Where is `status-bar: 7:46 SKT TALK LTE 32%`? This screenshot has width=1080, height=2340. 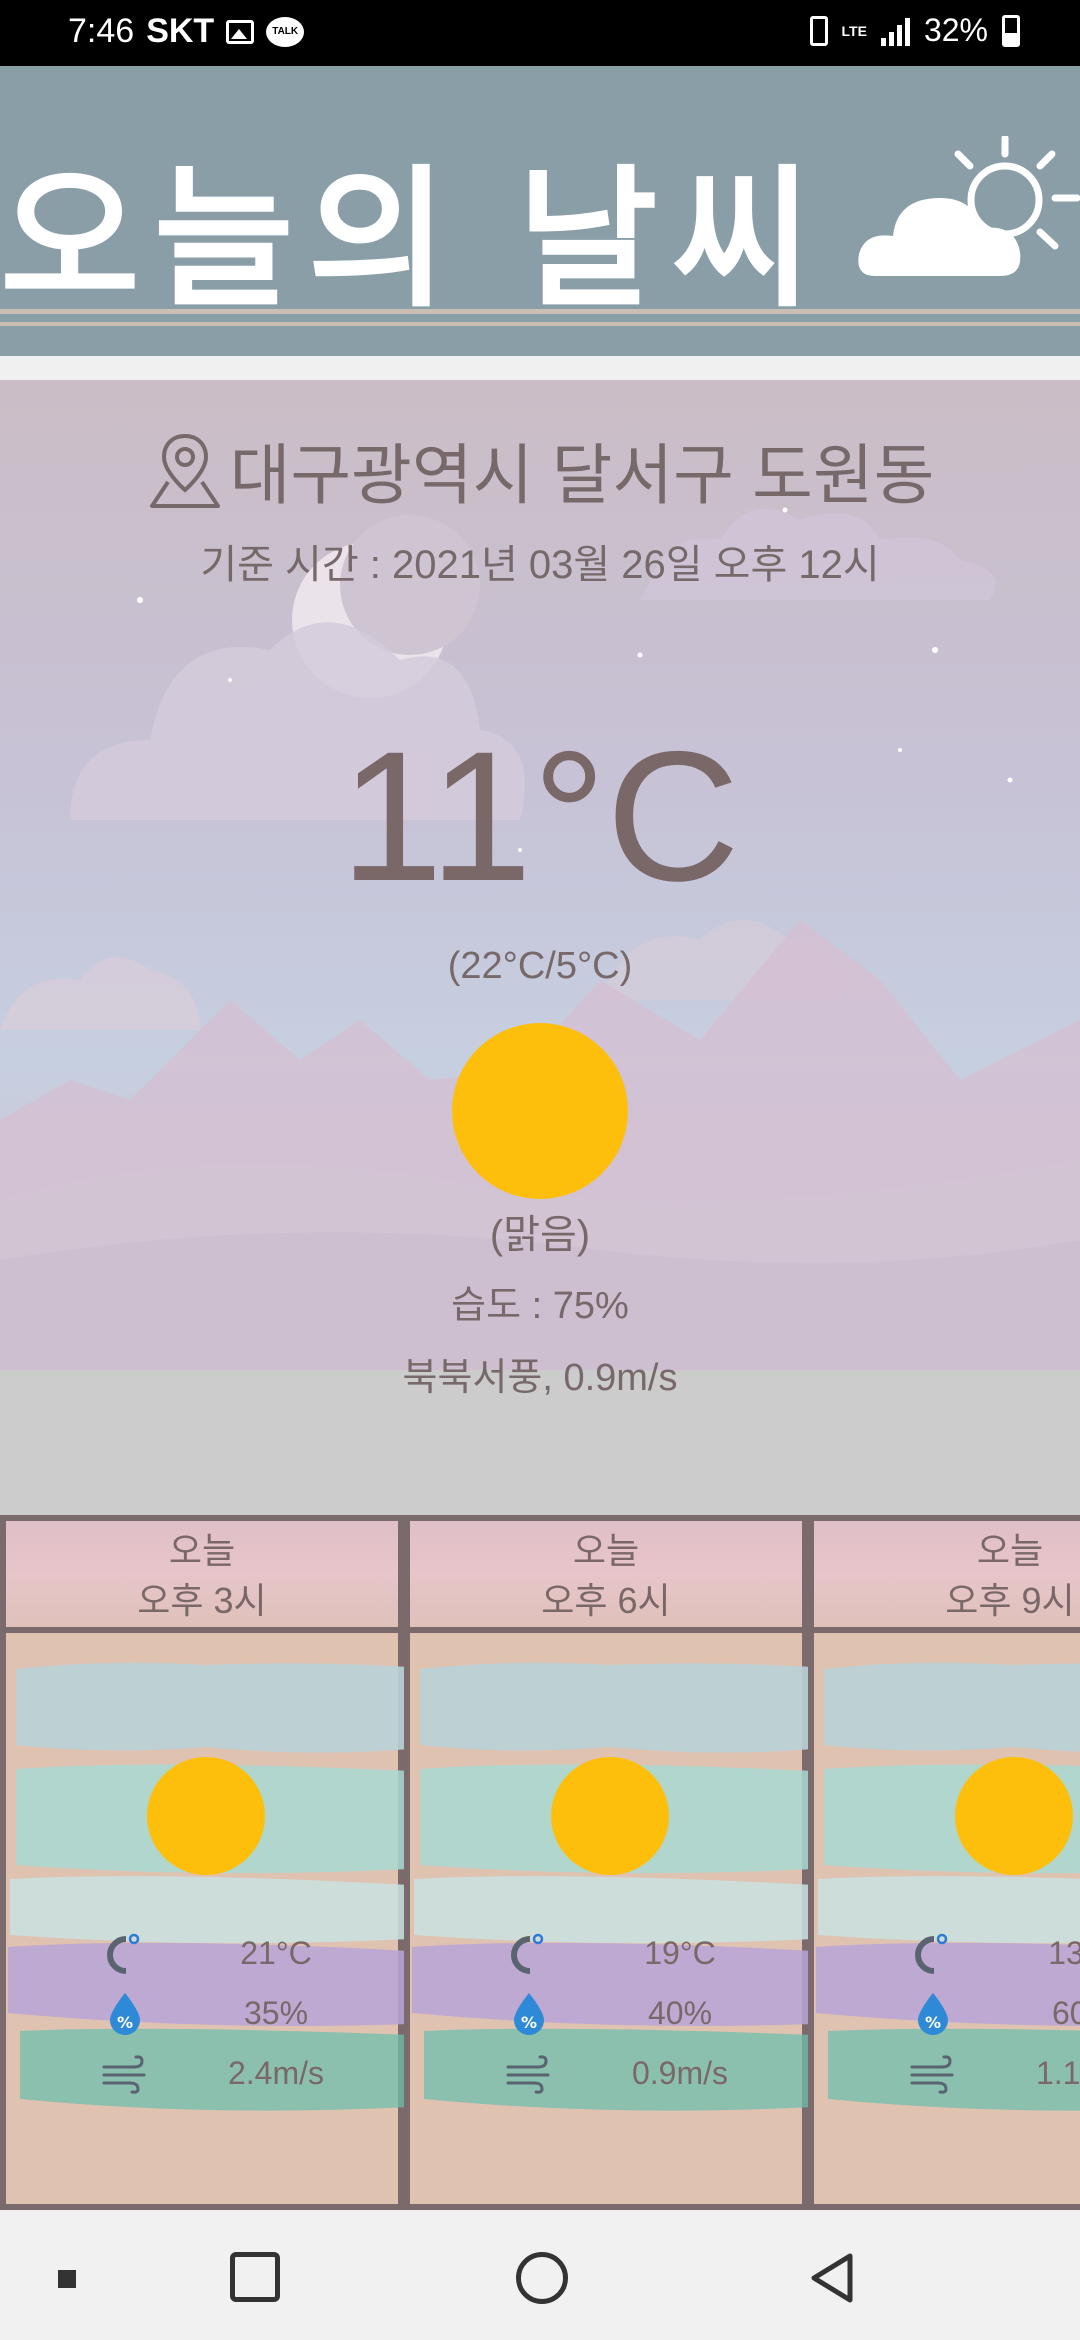
status-bar: 7:46 SKT TALK LTE 32% is located at coordinates (540, 33).